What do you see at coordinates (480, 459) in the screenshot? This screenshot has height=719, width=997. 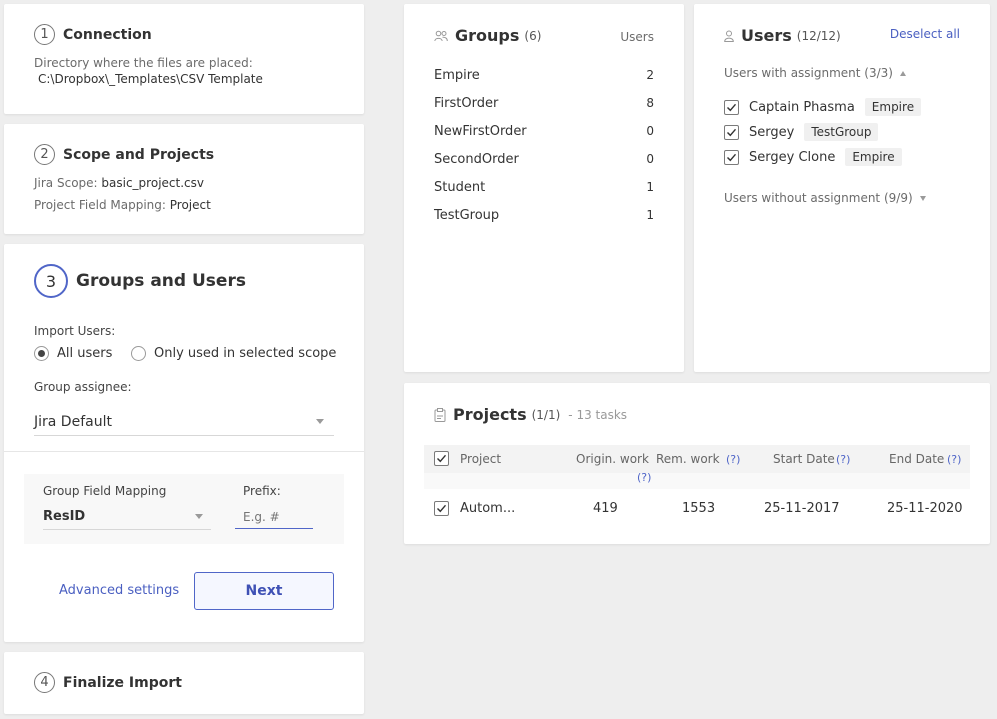 I see `column-header-project: Project` at bounding box center [480, 459].